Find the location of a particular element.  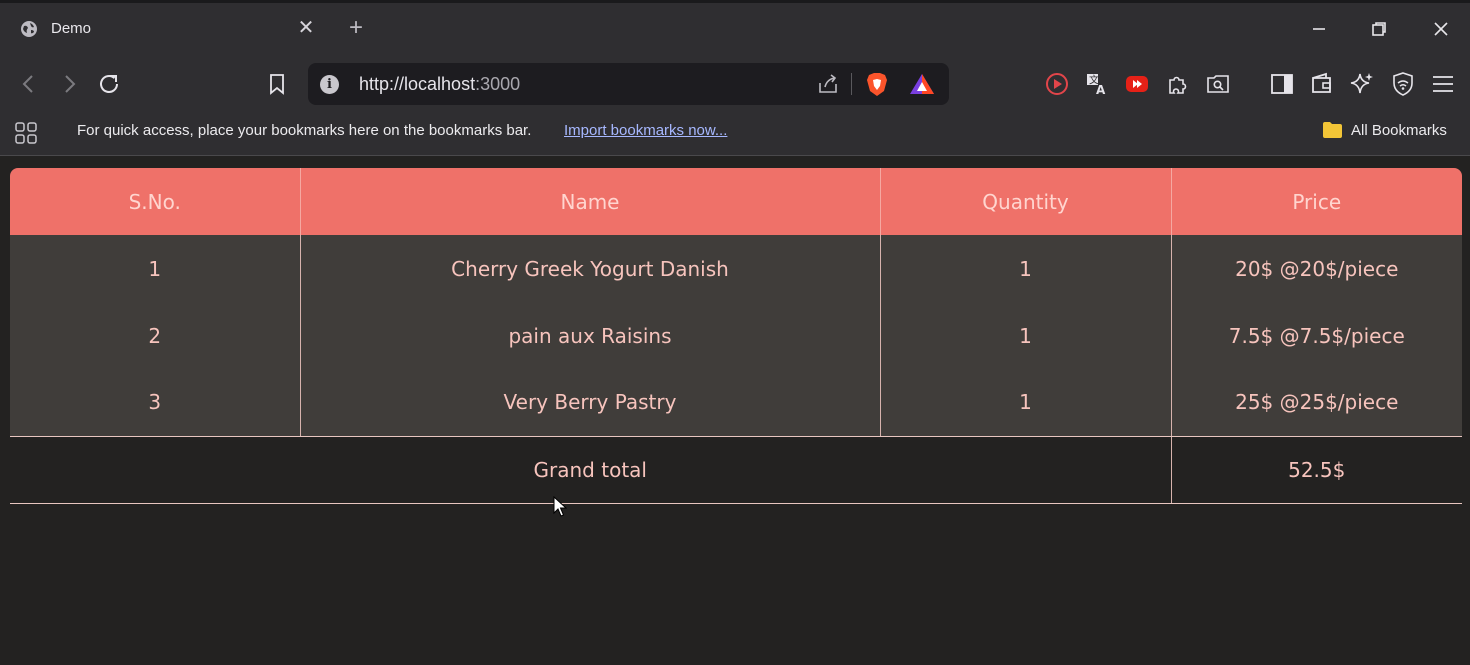

header-price: Price is located at coordinates (1316, 201).